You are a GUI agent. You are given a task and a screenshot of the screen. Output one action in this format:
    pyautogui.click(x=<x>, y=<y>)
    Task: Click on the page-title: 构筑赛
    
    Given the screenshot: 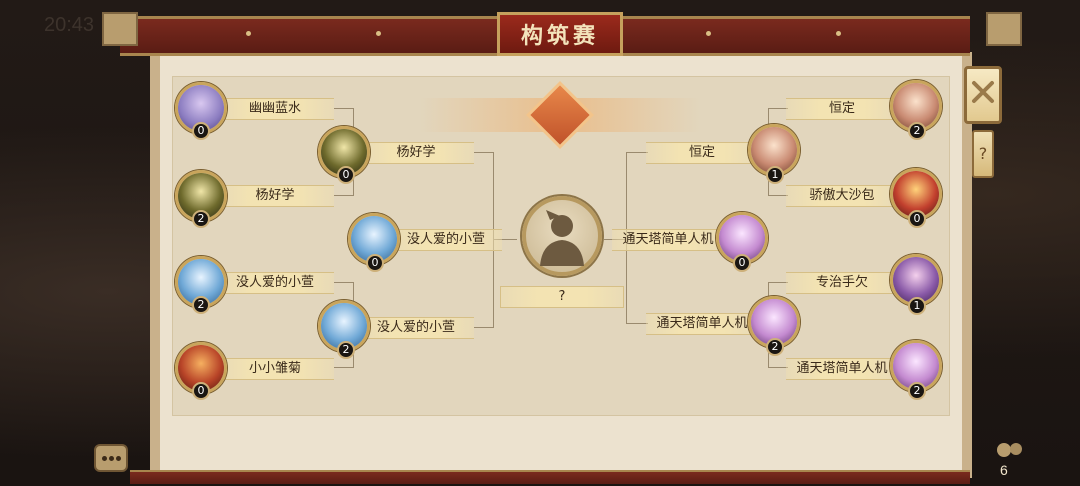 What is the action you would take?
    pyautogui.click(x=560, y=34)
    